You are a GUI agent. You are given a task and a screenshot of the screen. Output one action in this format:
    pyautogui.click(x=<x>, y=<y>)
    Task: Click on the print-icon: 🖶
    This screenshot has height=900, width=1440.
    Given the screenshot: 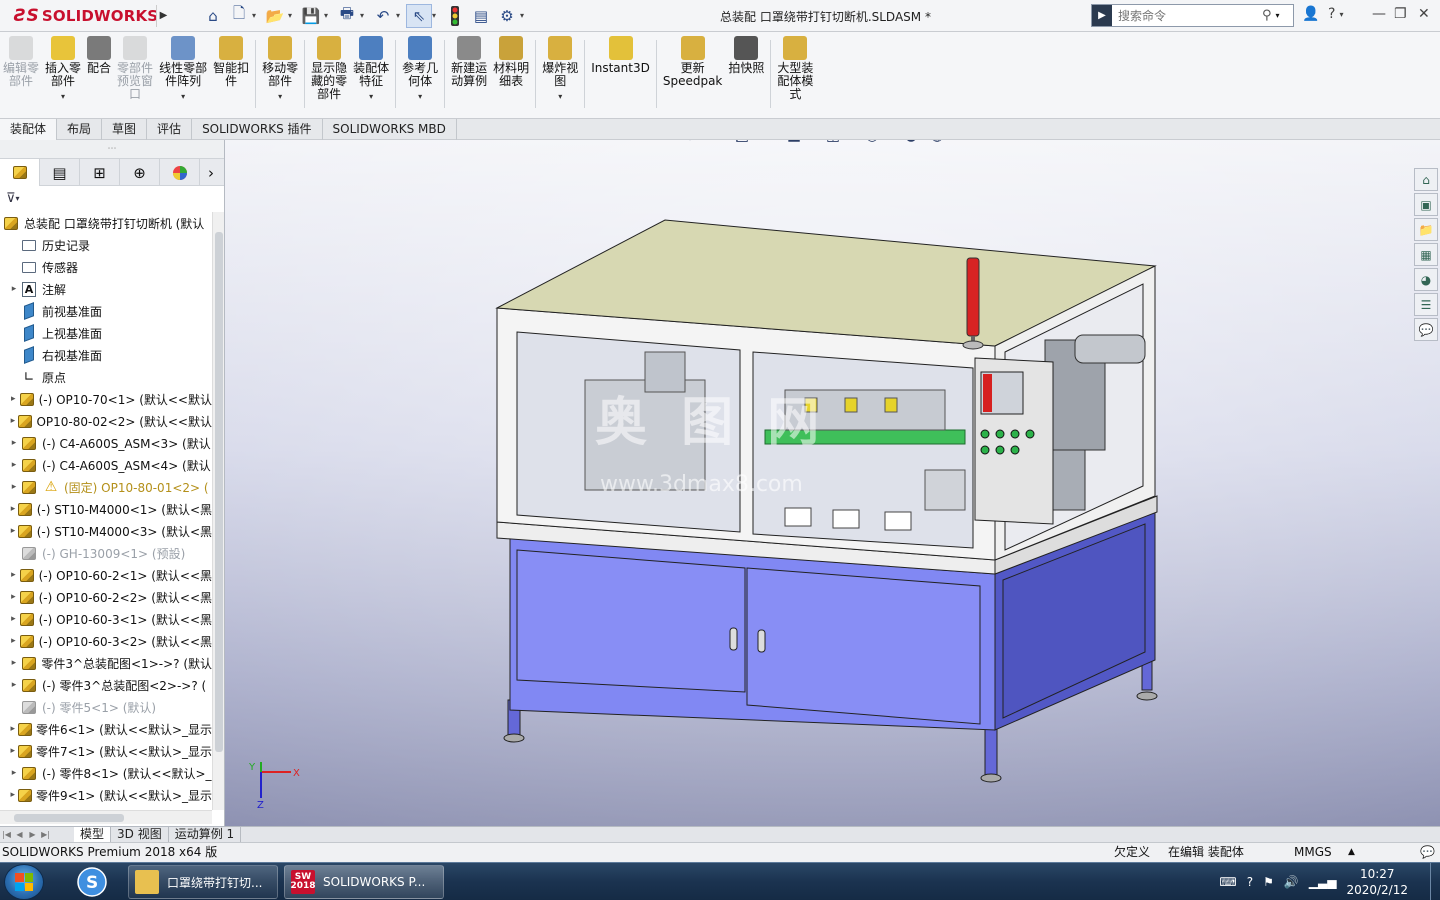 What is the action you would take?
    pyautogui.click(x=347, y=16)
    